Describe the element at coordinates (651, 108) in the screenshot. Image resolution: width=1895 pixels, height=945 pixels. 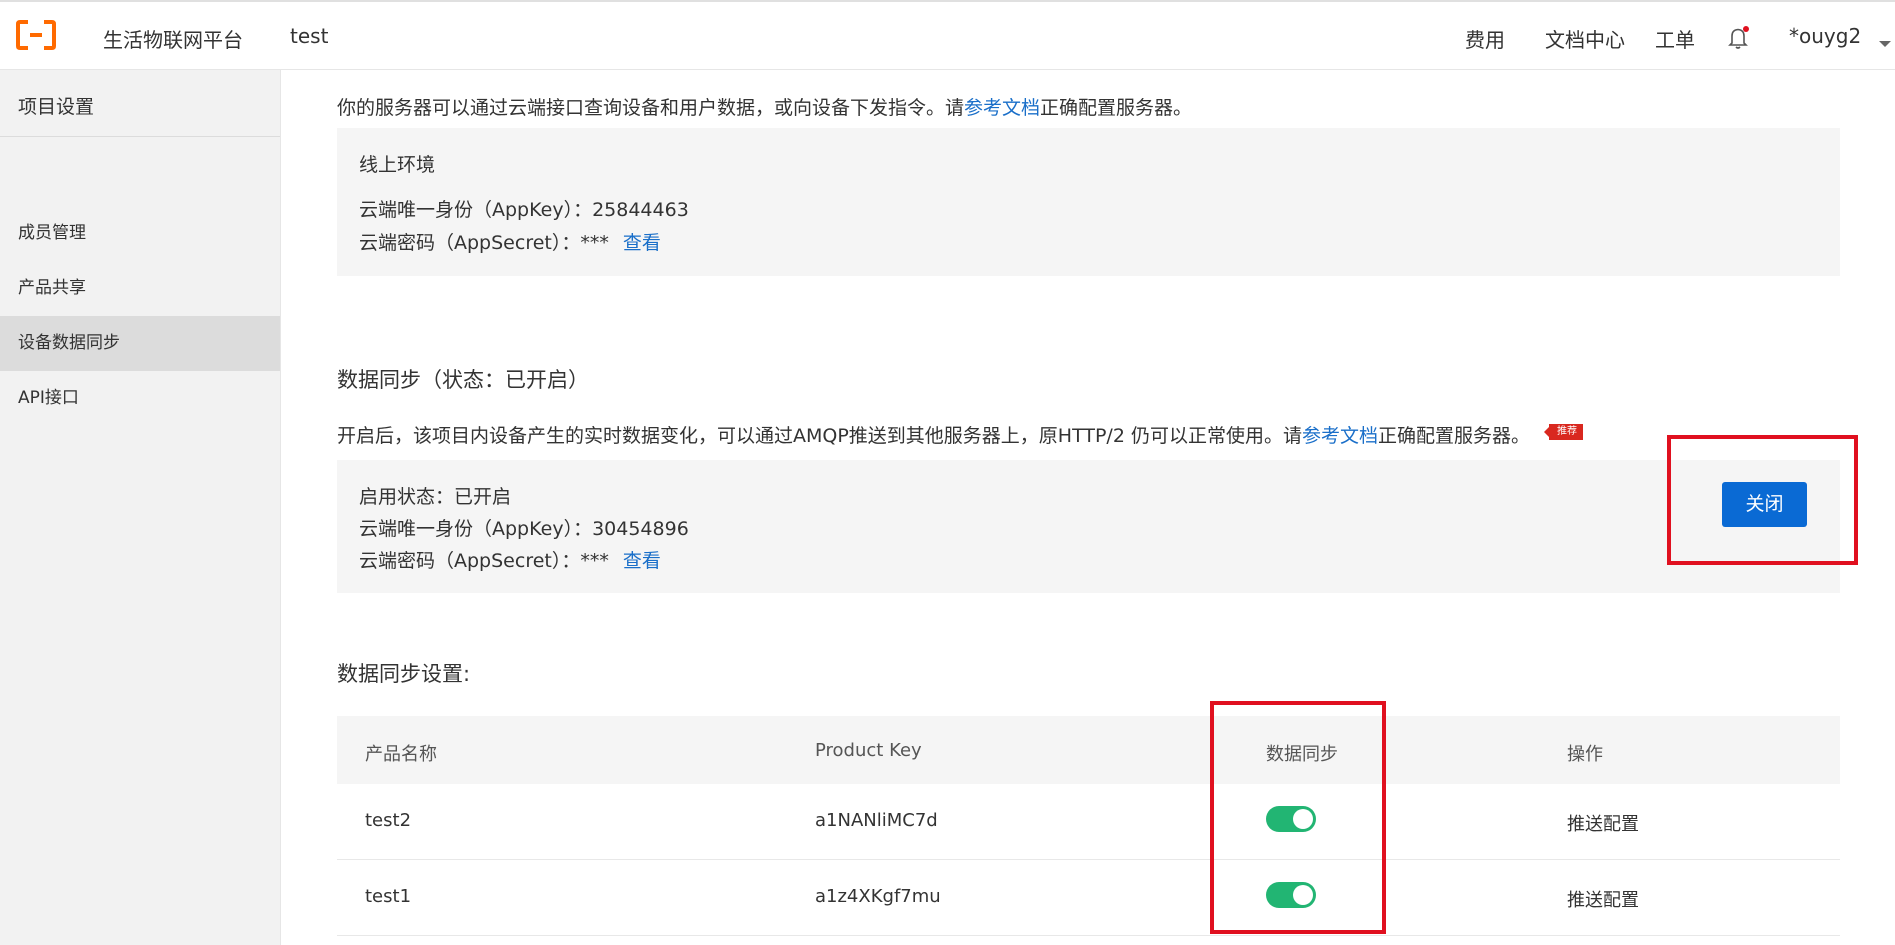
I see `api-intro-prefix: 你的服务器可以通过云端接口查询设备和用户数据，或向设备下发指令。请` at that location.